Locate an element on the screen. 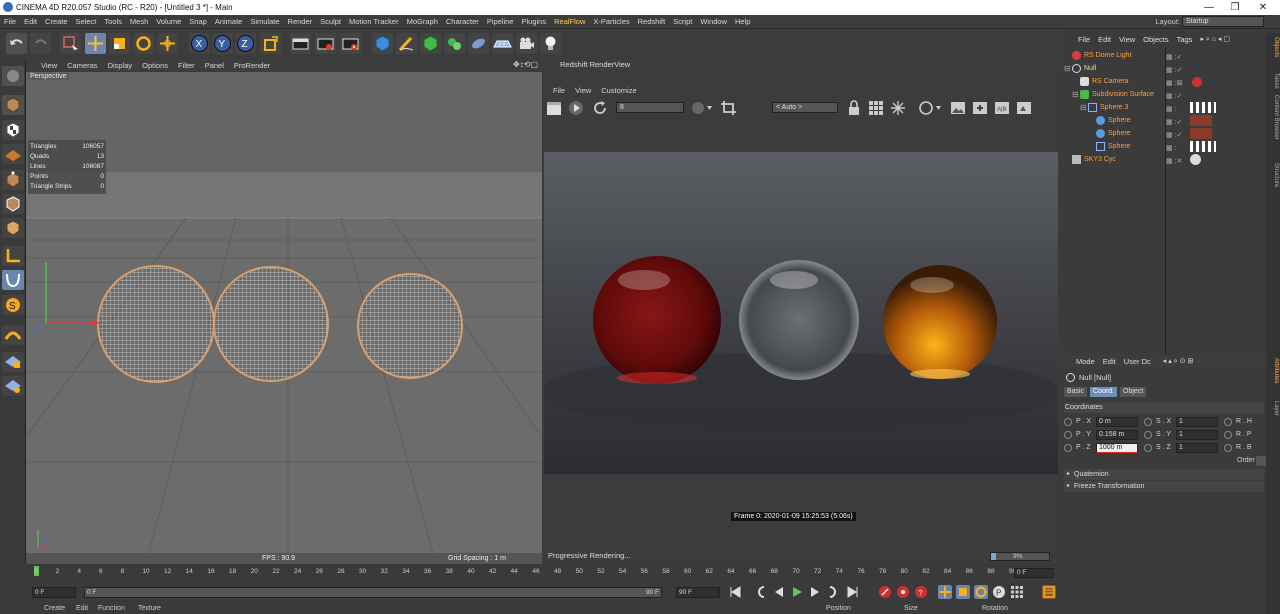 This screenshot has width=1280, height=614. current-frame-field: 0 F is located at coordinates (1034, 573).